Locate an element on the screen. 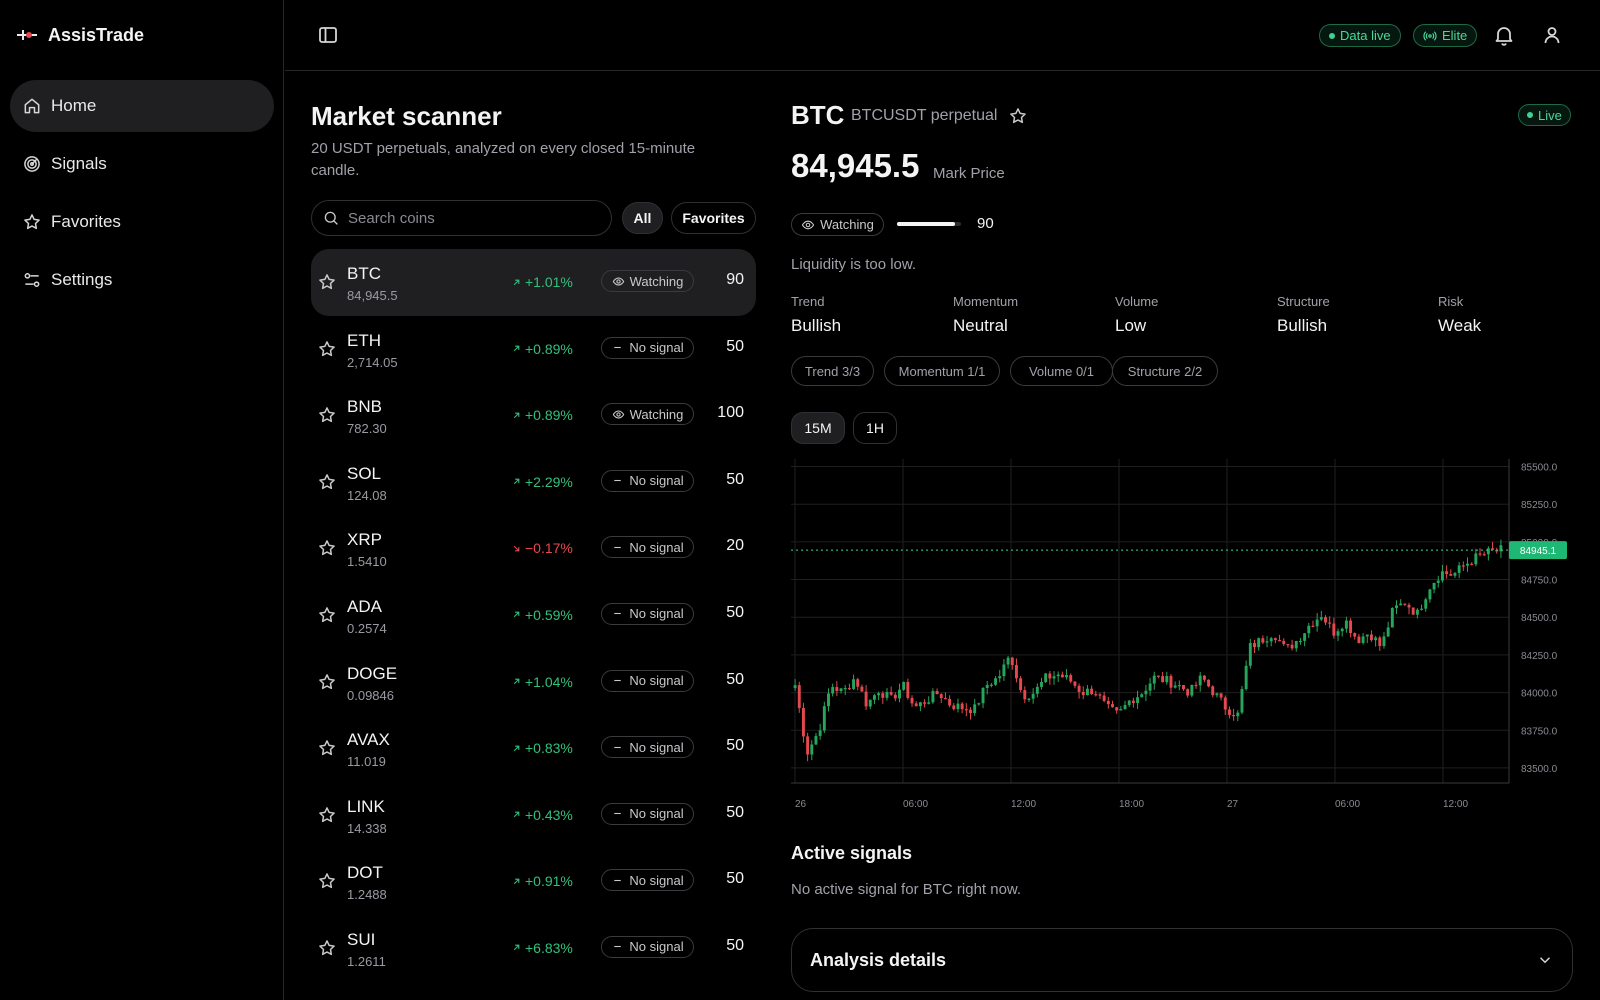 The width and height of the screenshot is (1600, 1000). coin-change-value: +0.89% is located at coordinates (549, 348).